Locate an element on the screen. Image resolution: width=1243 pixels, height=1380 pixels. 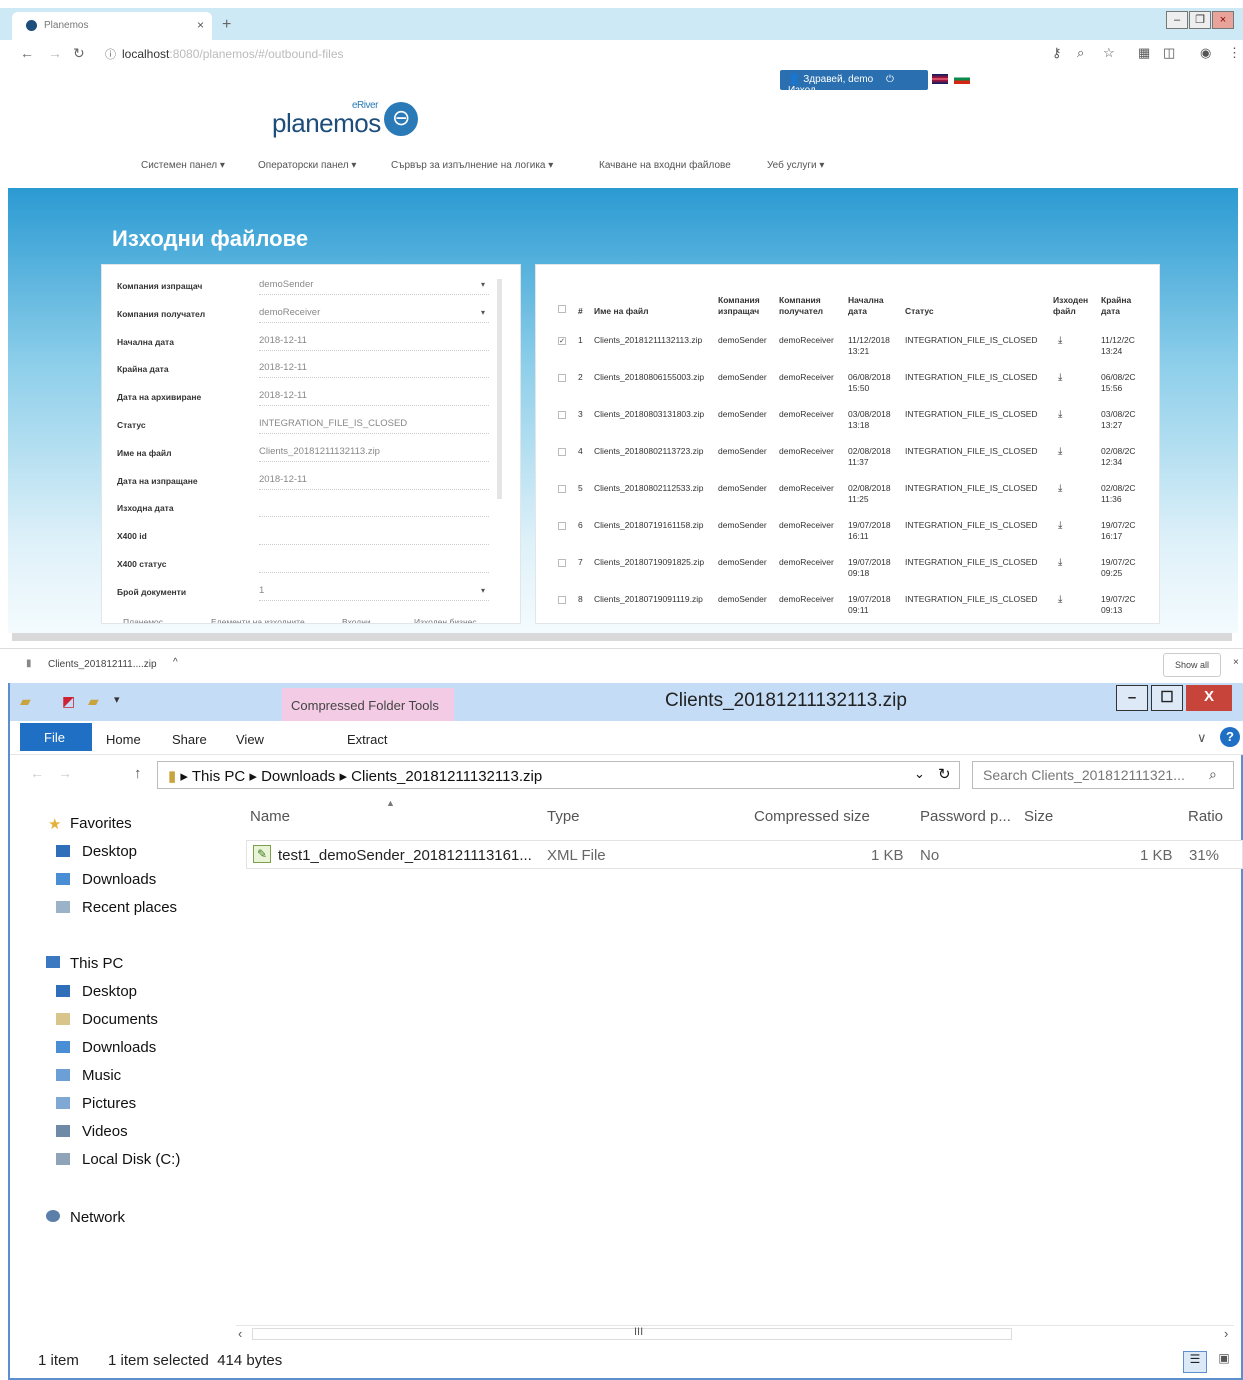
profile-icon: ◉ is located at coordinates (1205, 53).